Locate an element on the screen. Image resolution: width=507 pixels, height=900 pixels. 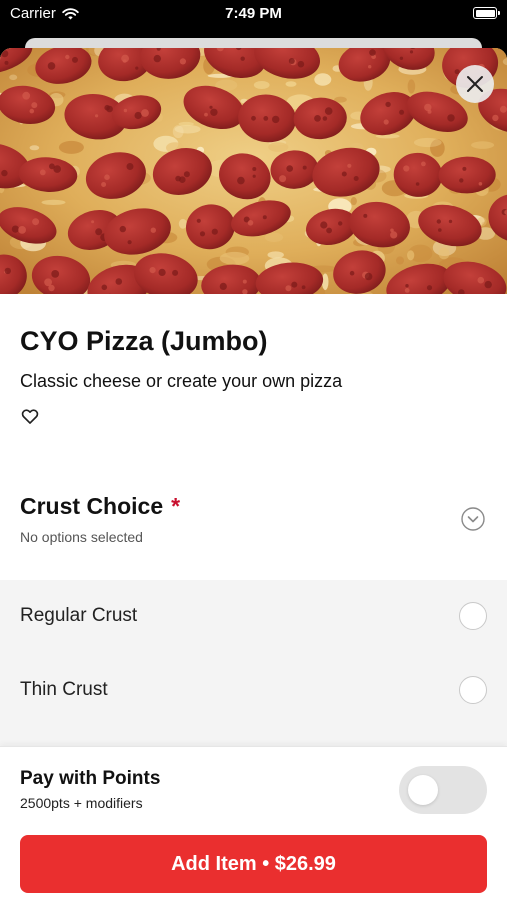
modifier-group-title-text: Crust Choice is located at coordinates (92, 506).